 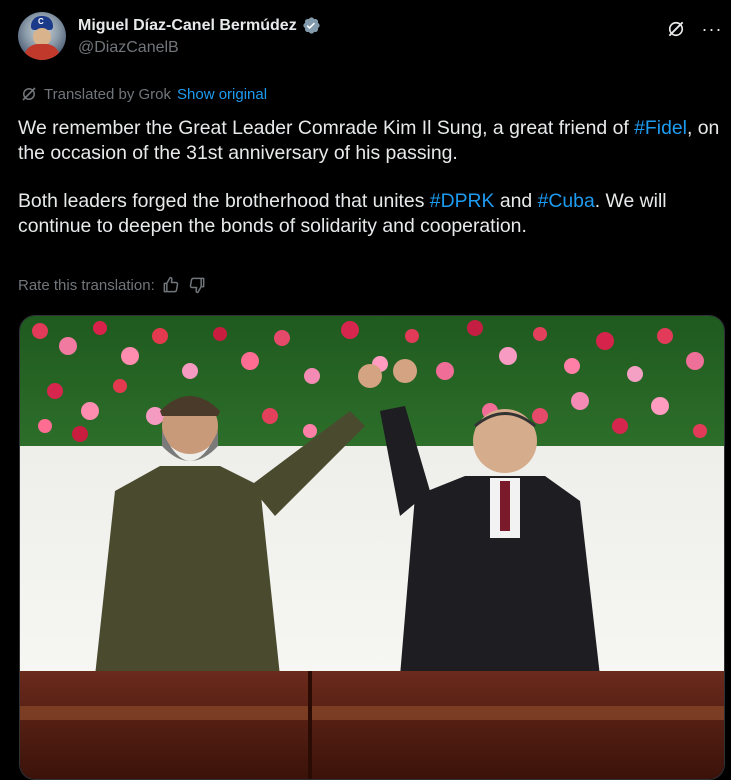 What do you see at coordinates (187, 26) in the screenshot?
I see `author-display-name: Miguel Díaz-Canel Bermúdez` at bounding box center [187, 26].